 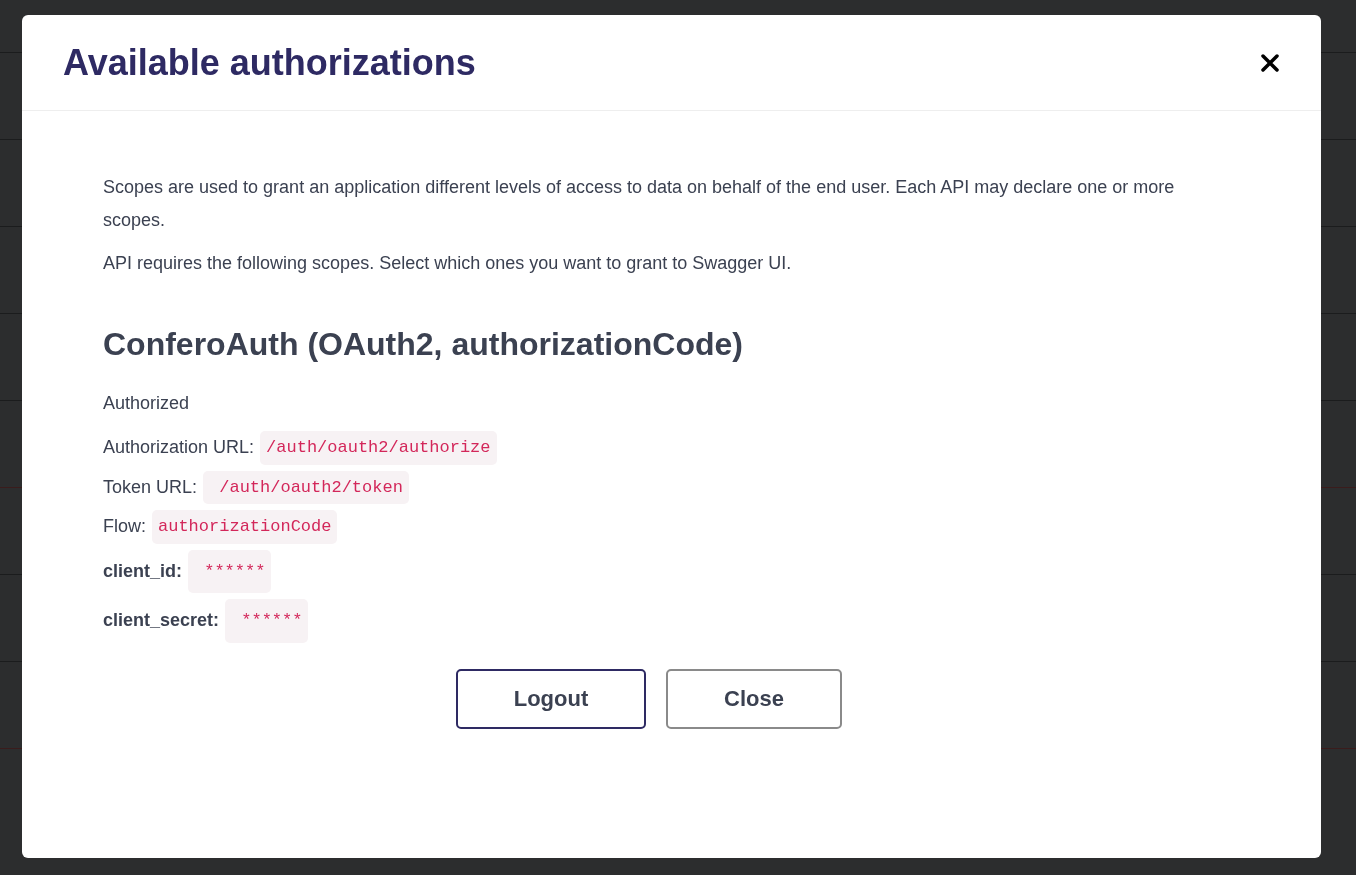 What do you see at coordinates (423, 344) in the screenshot?
I see `scheme-heading: ConferoAuth (OAuth2, authorizationCode)` at bounding box center [423, 344].